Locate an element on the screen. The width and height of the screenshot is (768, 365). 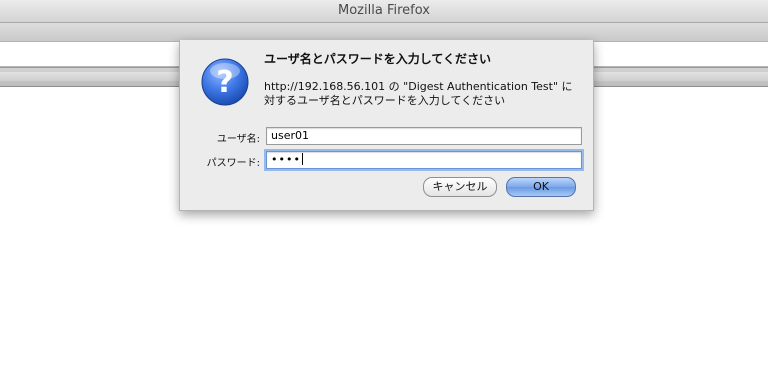
cancel-button: キャンセル is located at coordinates (460, 187).